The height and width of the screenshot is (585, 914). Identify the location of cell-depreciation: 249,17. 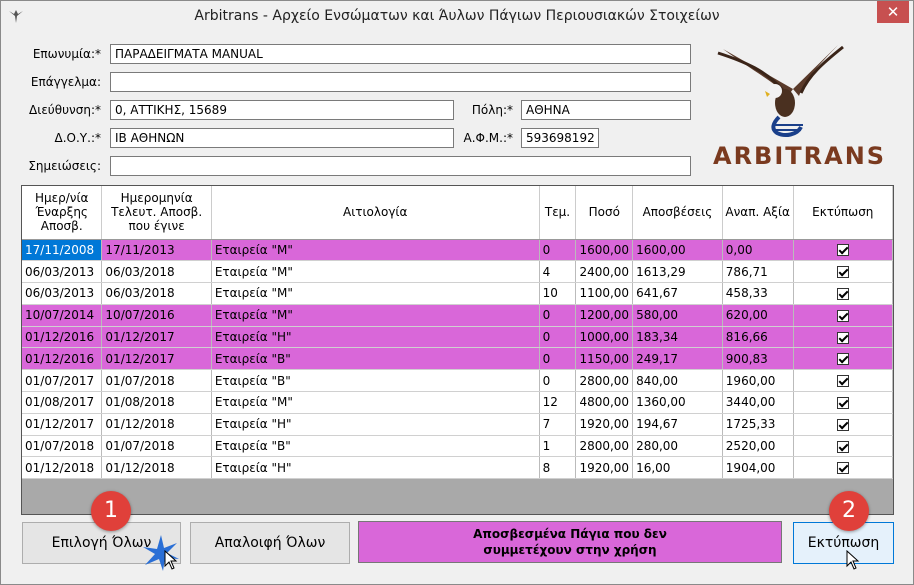
(677, 359).